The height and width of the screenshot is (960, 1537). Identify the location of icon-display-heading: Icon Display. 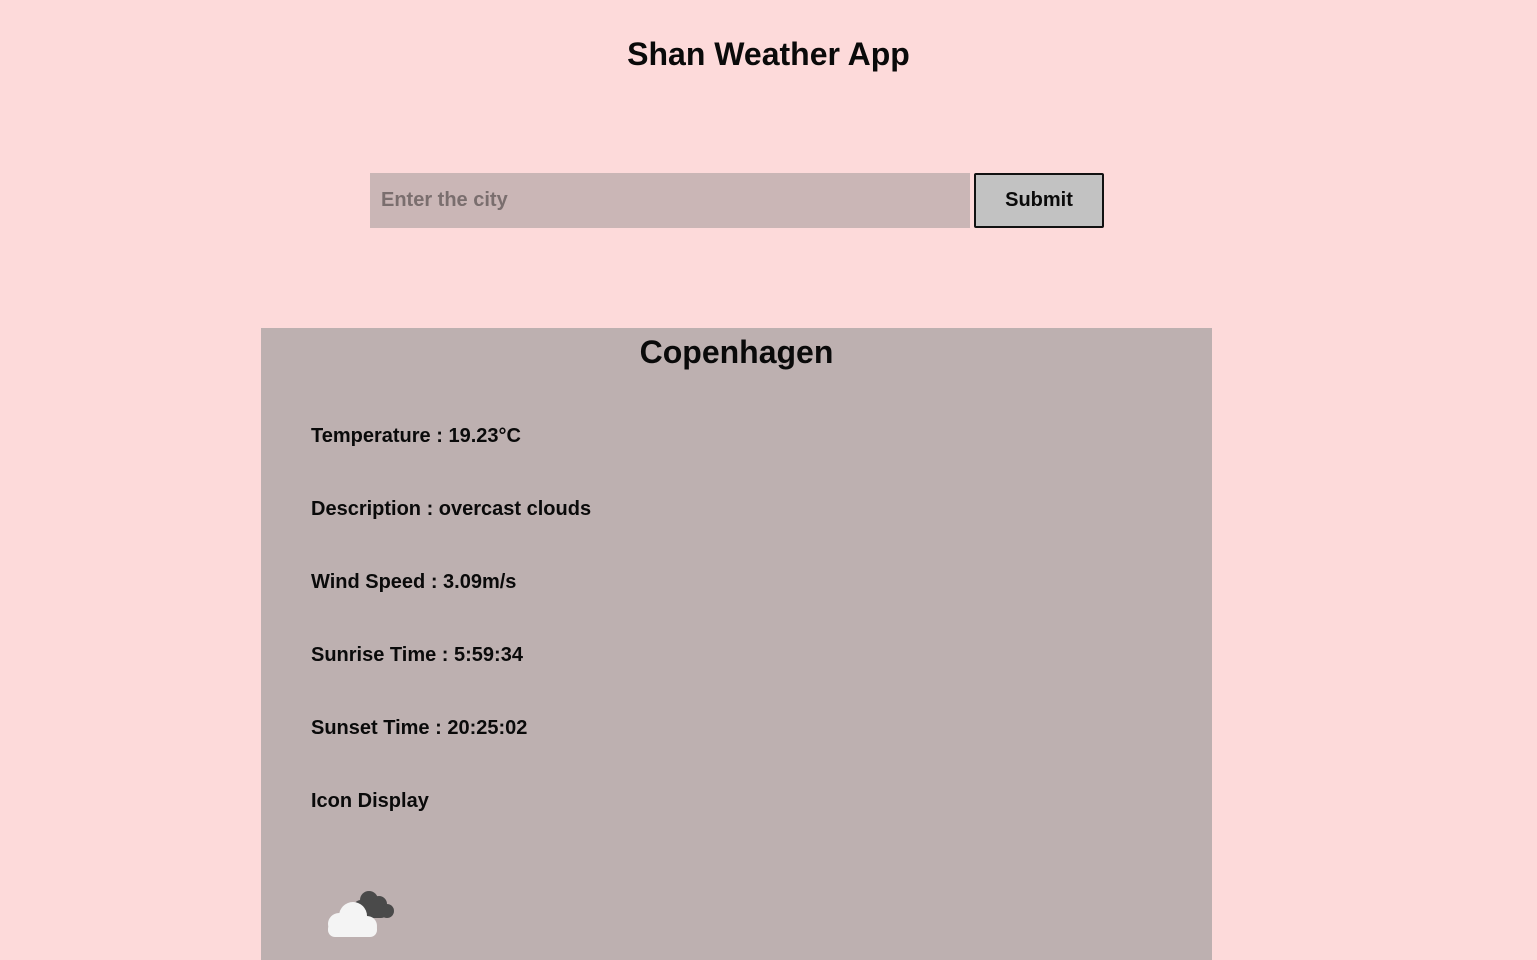
(370, 801).